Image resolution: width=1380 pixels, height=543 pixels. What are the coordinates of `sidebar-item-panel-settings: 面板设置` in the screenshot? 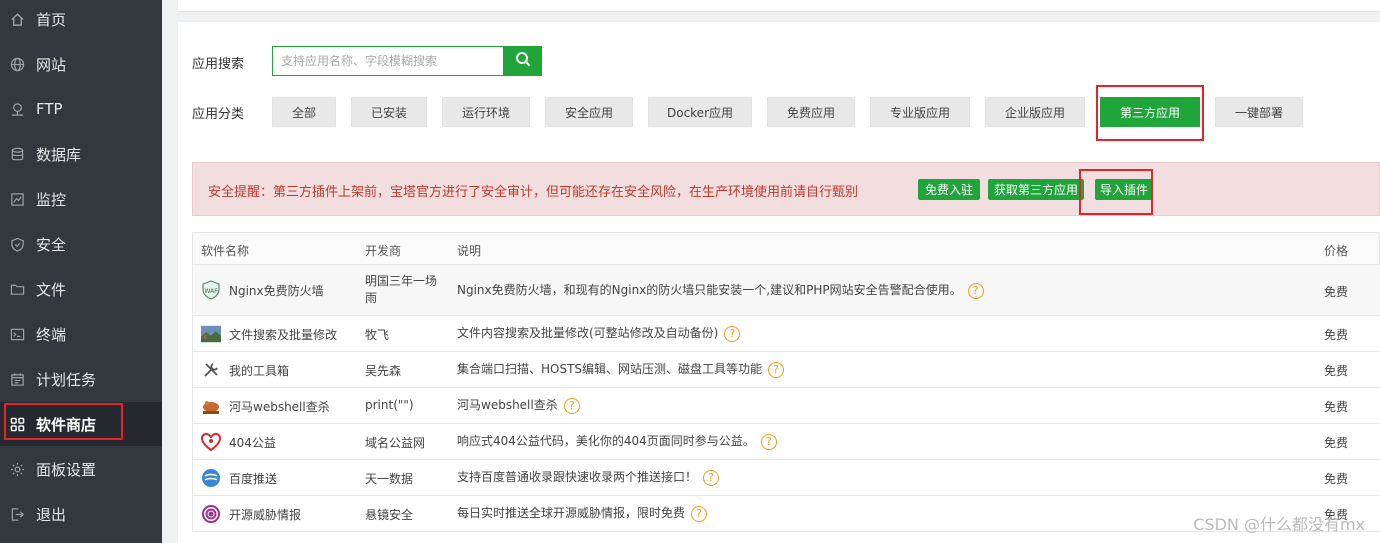 It's located at (81, 469).